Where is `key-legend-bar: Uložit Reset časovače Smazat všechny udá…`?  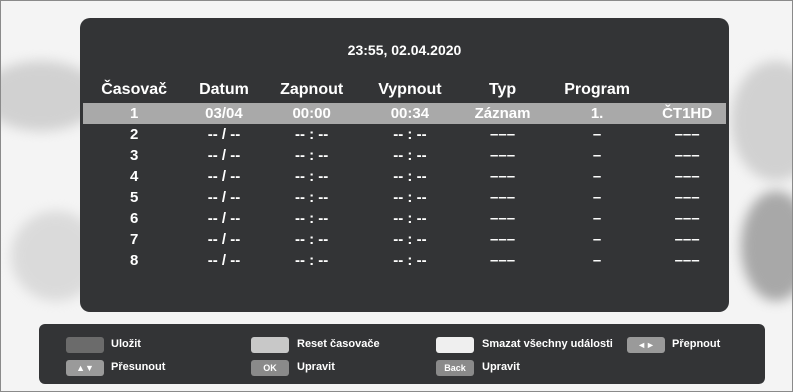 key-legend-bar: Uložit Reset časovače Smazat všechny udá… is located at coordinates (402, 354).